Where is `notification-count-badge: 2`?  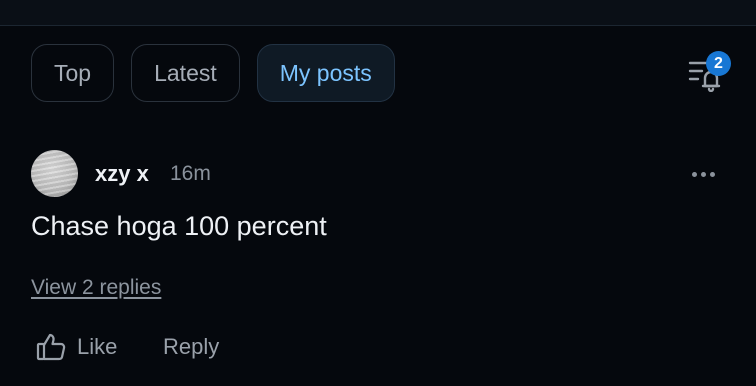 notification-count-badge: 2 is located at coordinates (718, 63).